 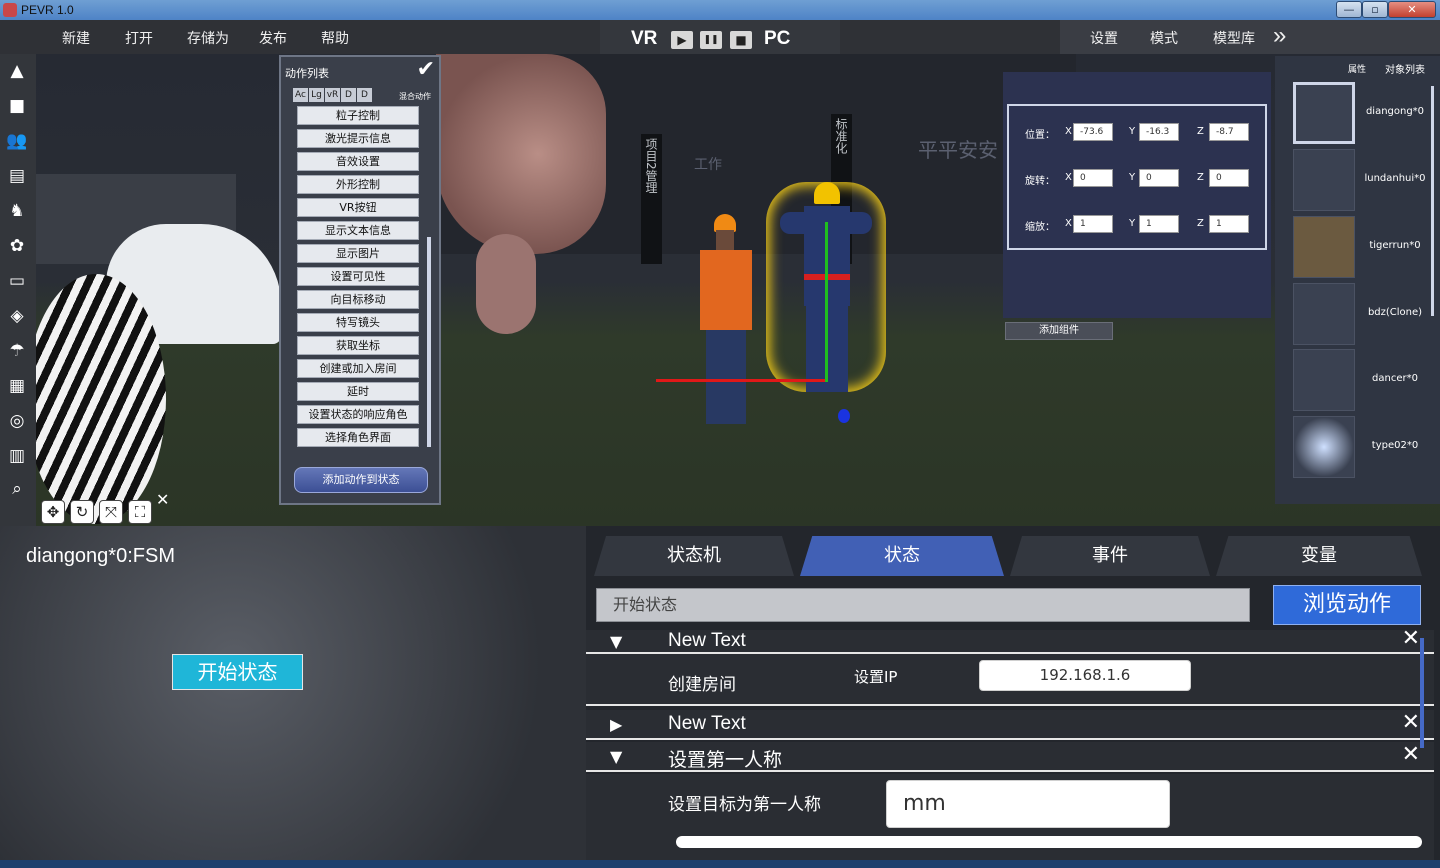 I want to click on tab-state-machine: 状态机, so click(x=694, y=556).